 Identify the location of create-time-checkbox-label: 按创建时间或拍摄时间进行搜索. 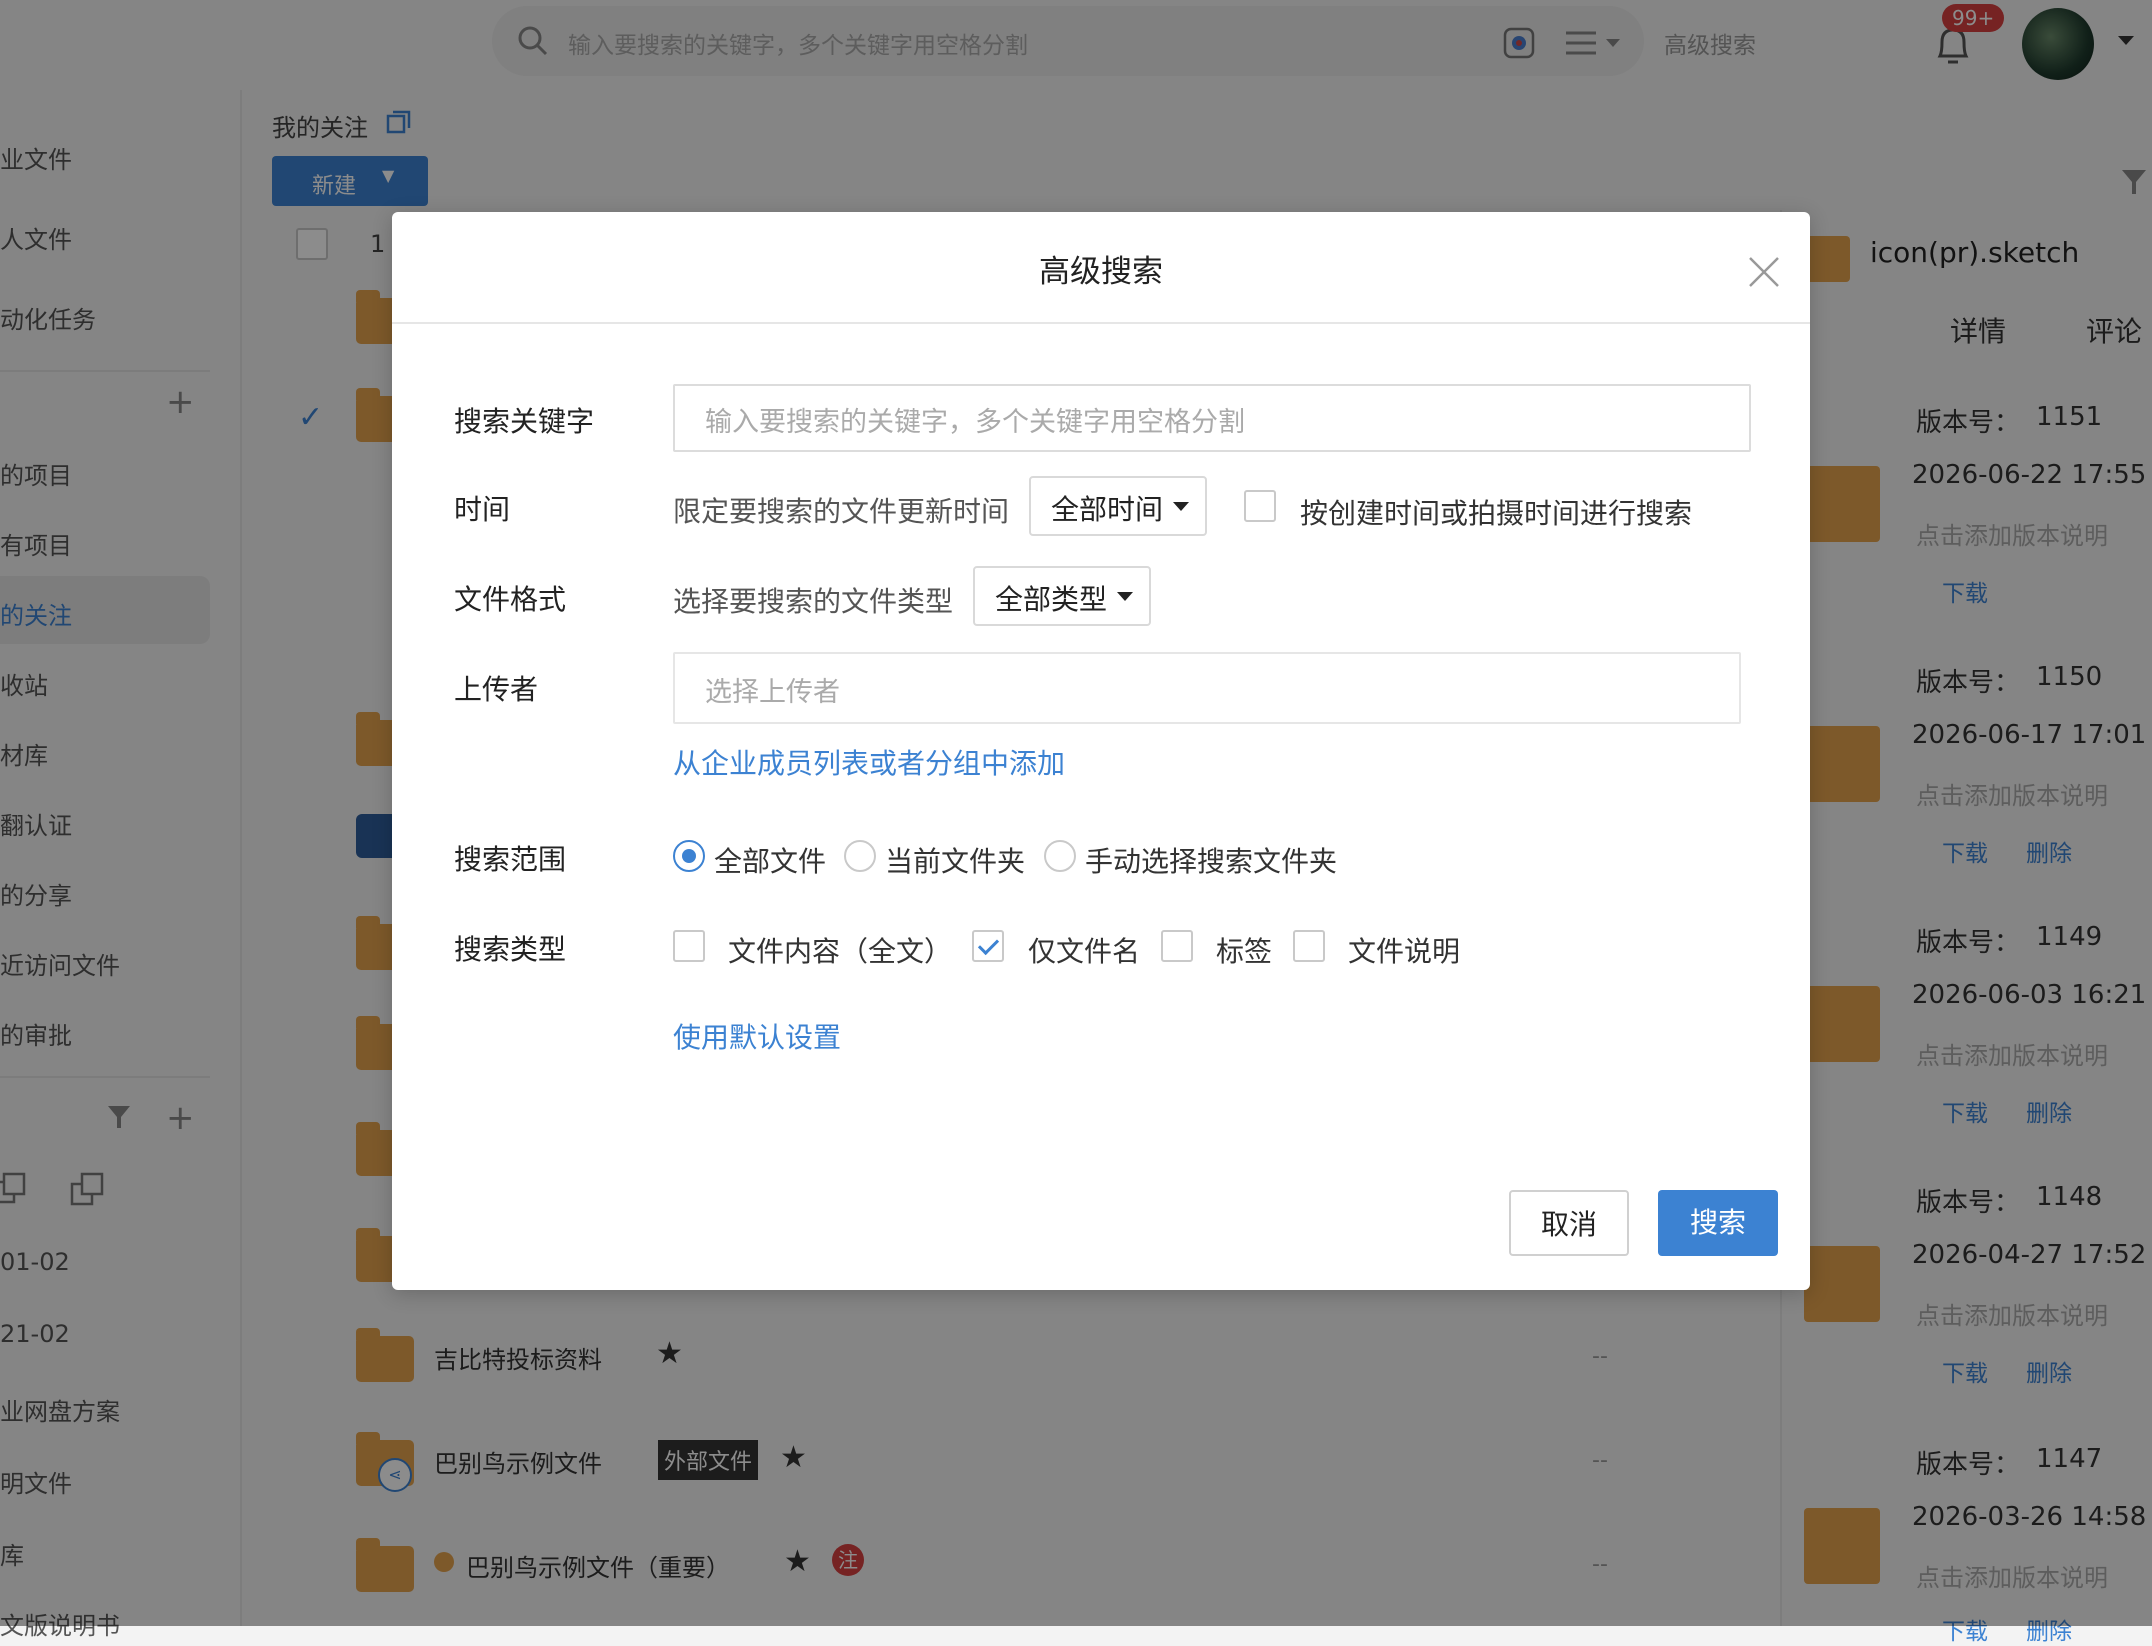
(1496, 512).